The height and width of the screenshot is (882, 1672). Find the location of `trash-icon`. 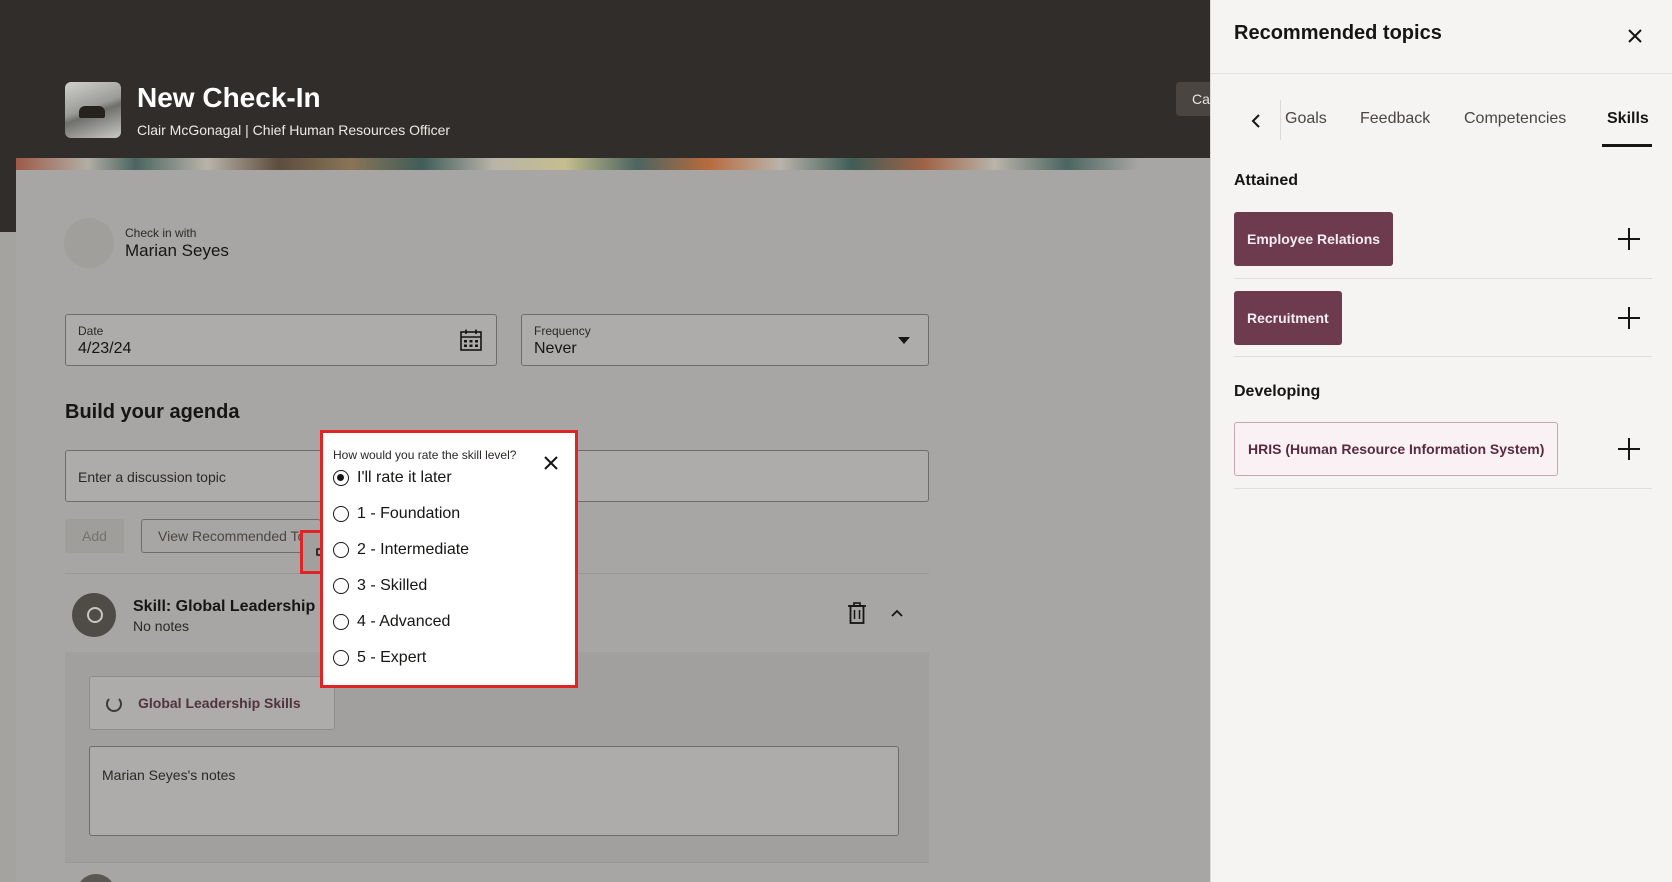

trash-icon is located at coordinates (857, 613).